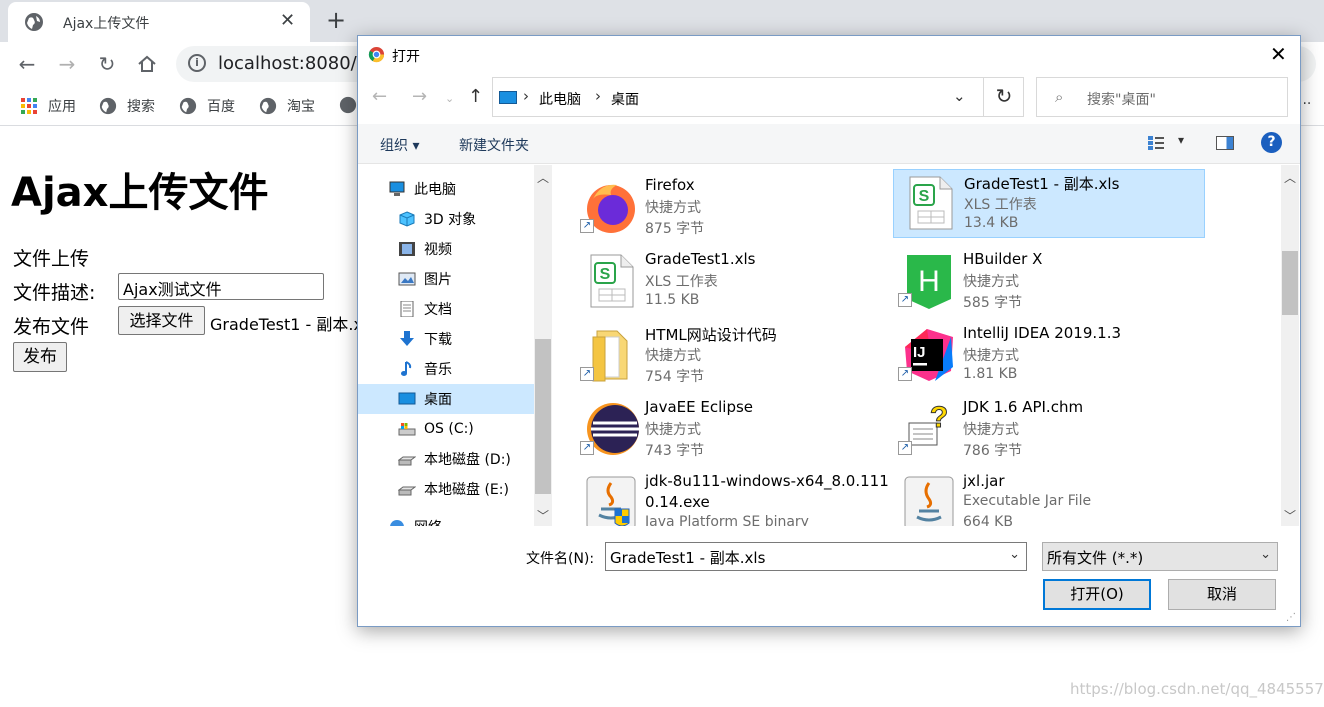  I want to click on home-icon, so click(147, 64).